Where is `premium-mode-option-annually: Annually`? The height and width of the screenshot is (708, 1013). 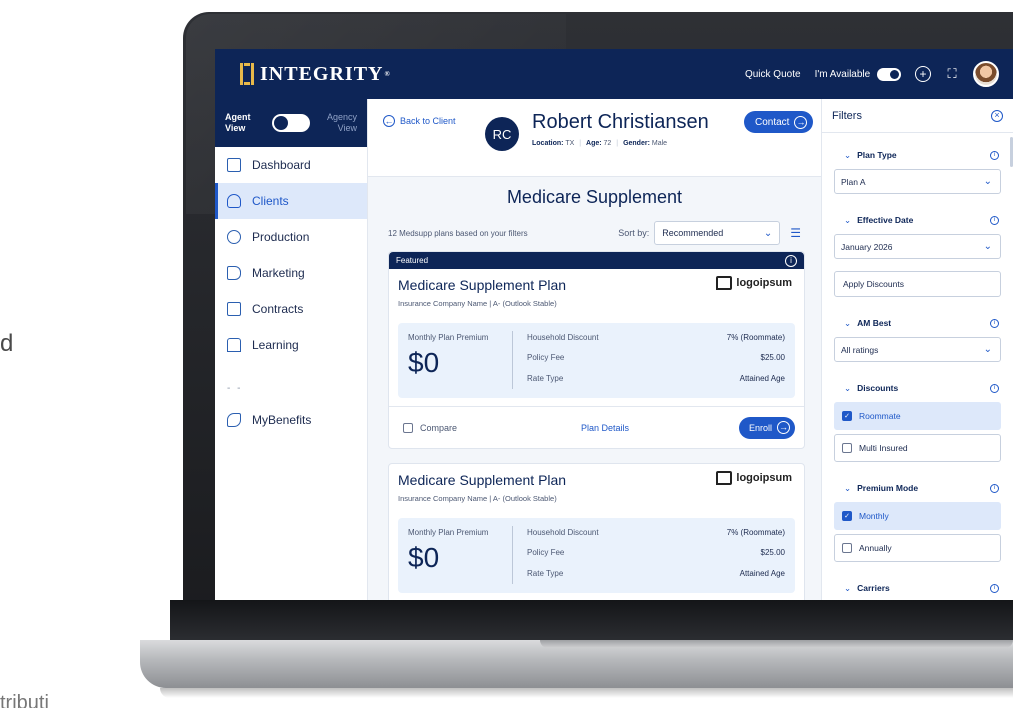
premium-mode-option-annually: Annually is located at coordinates (917, 548).